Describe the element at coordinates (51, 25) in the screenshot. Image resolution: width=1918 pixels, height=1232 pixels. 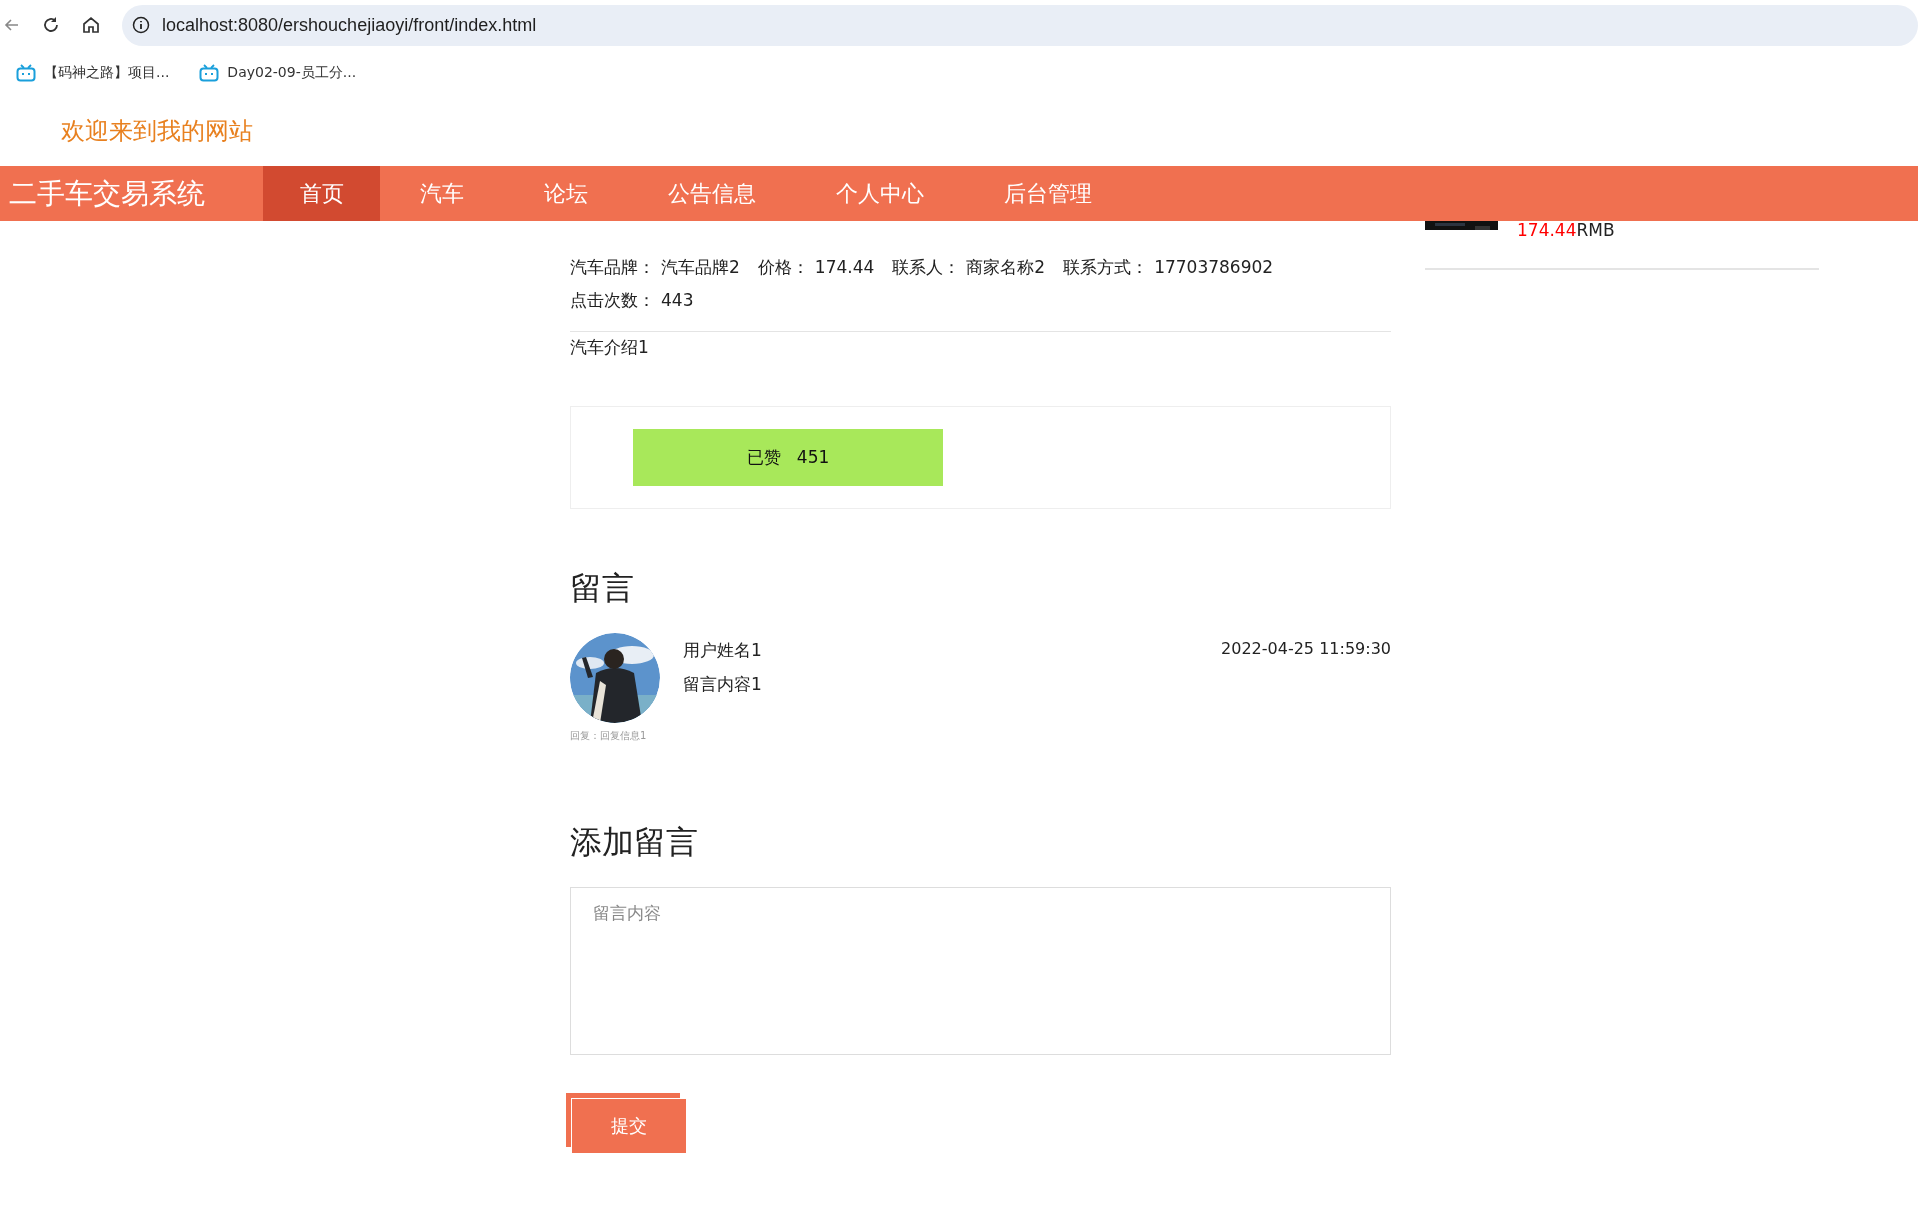
I see `reload-icon` at that location.